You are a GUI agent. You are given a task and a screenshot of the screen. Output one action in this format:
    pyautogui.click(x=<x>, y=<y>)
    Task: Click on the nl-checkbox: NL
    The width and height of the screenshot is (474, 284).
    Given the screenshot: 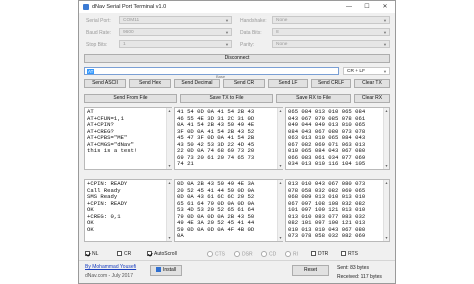 What is the action you would take?
    pyautogui.click(x=91, y=254)
    